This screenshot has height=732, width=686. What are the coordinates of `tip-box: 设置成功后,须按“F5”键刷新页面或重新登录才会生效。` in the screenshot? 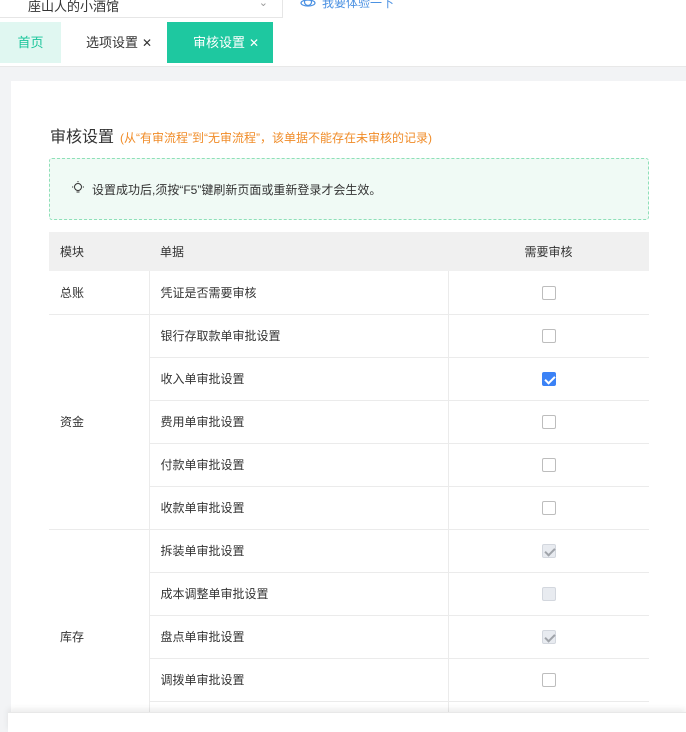 It's located at (349, 189).